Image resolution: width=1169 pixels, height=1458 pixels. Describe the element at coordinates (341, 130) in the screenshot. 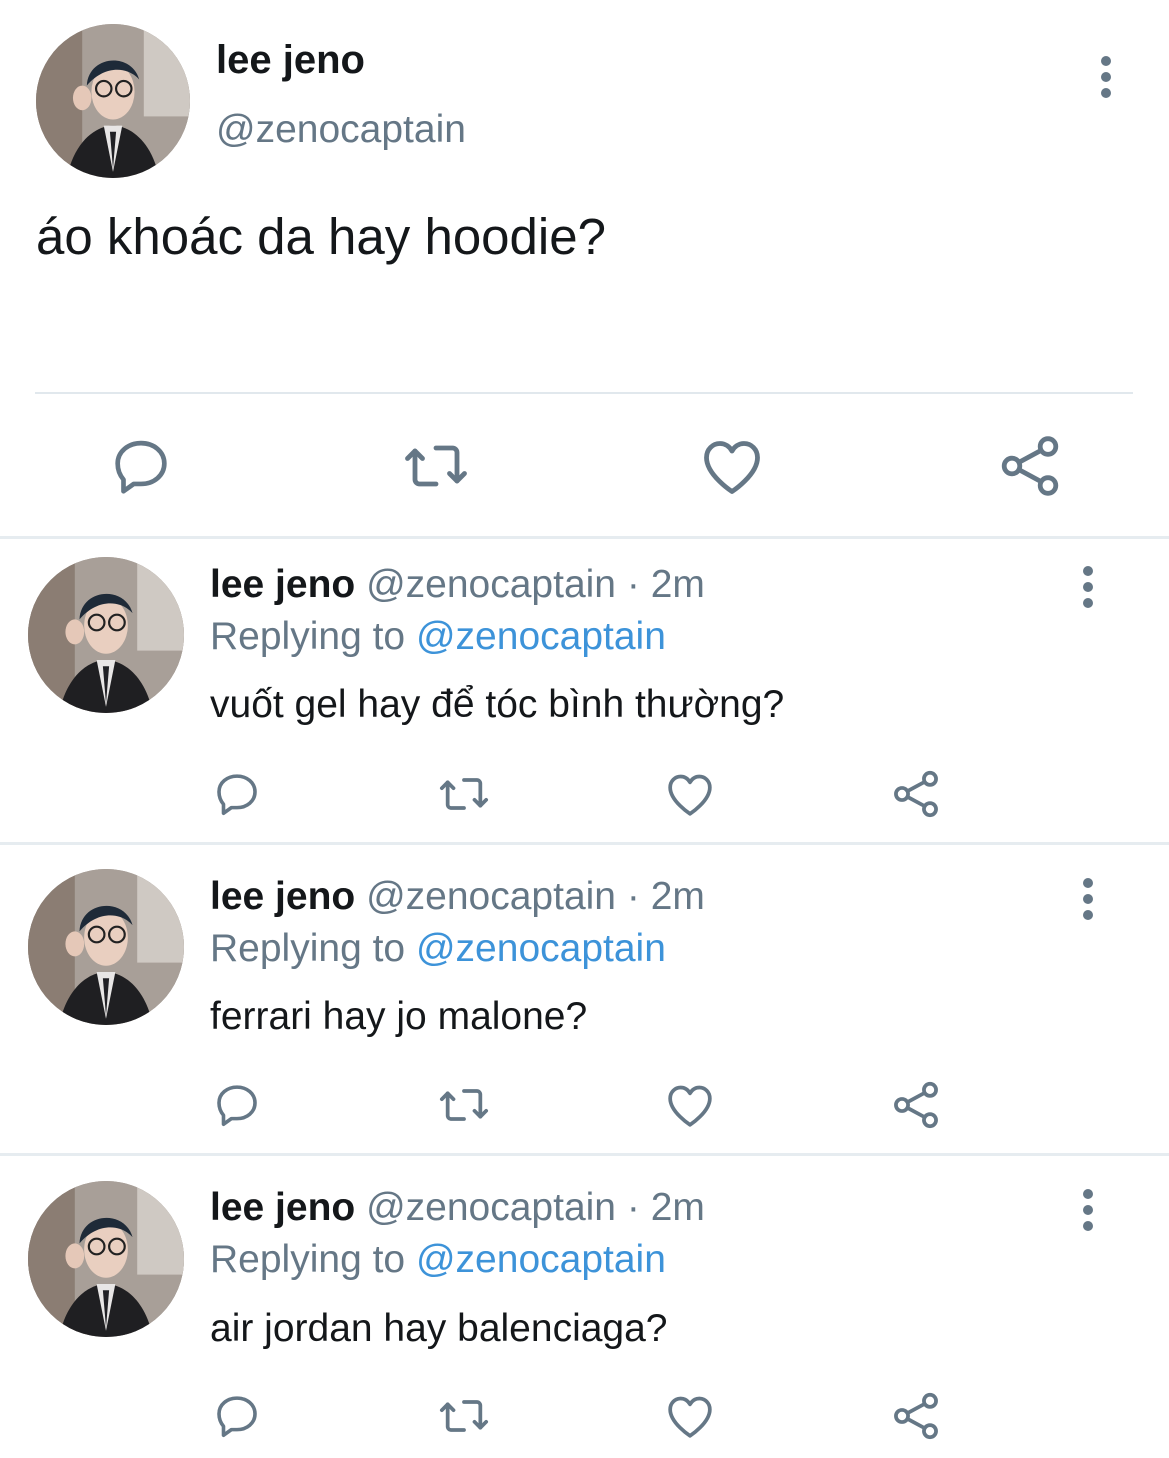

I see `main-handle: @zenocaptain` at that location.